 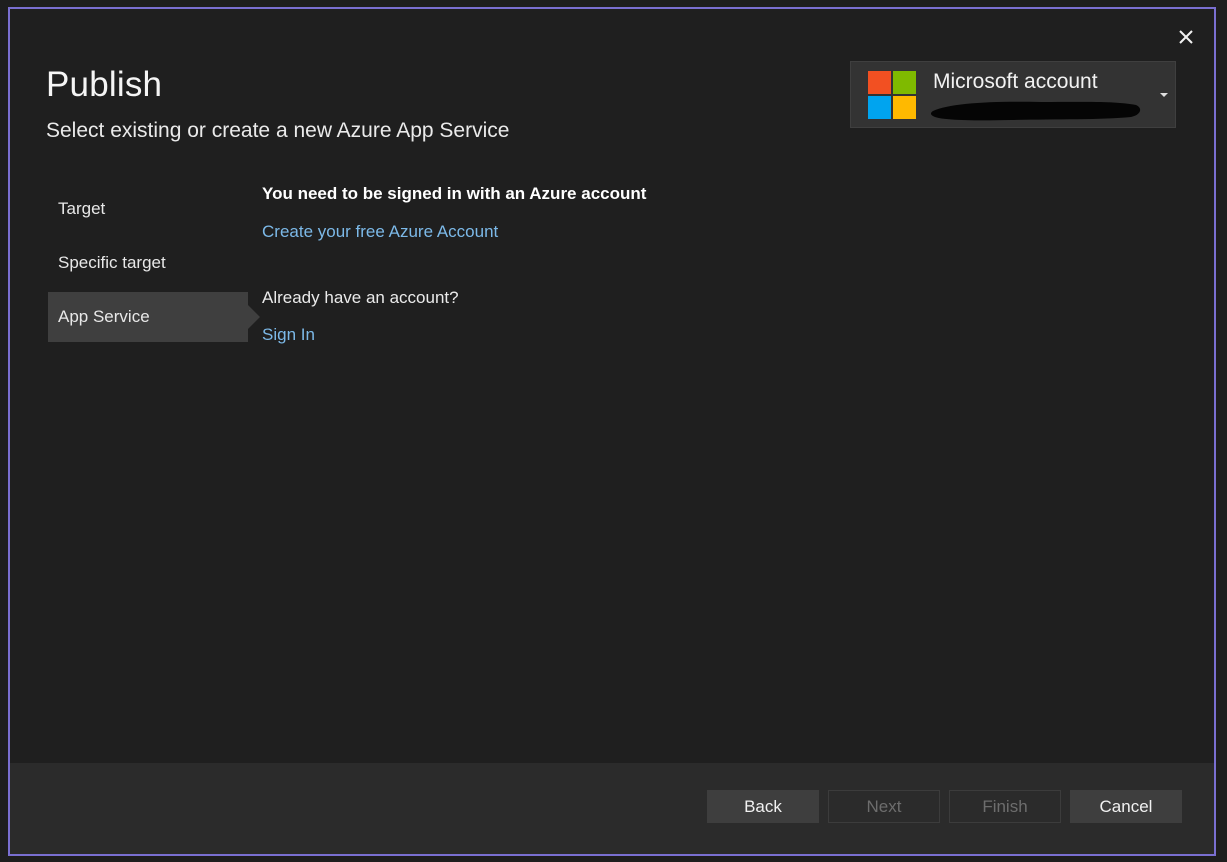 I want to click on sign-in-link: Sign In, so click(x=288, y=335).